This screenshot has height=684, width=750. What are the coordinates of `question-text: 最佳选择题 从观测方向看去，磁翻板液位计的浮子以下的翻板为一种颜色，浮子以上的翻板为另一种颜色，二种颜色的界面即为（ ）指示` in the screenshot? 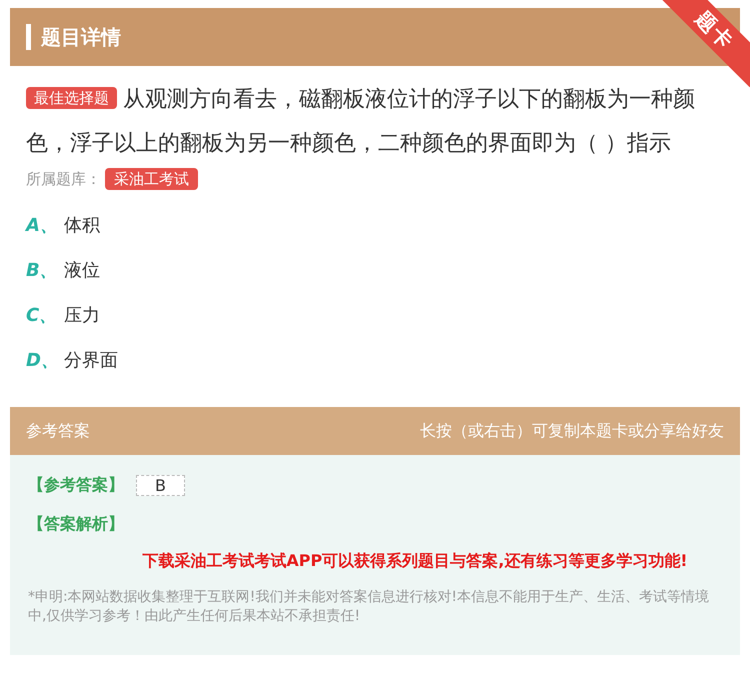 It's located at (360, 122).